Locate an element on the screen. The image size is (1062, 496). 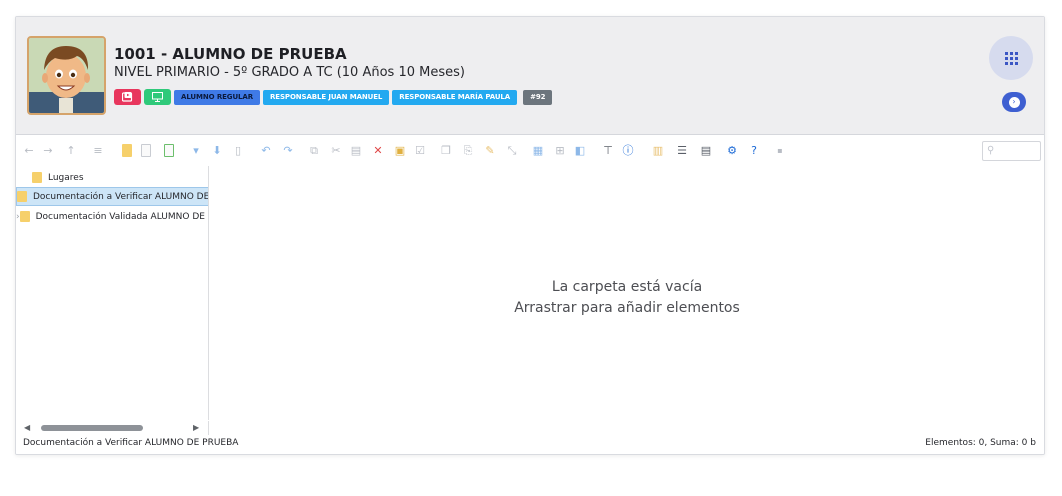
copy-icon: ⧉ is located at coordinates (314, 150).